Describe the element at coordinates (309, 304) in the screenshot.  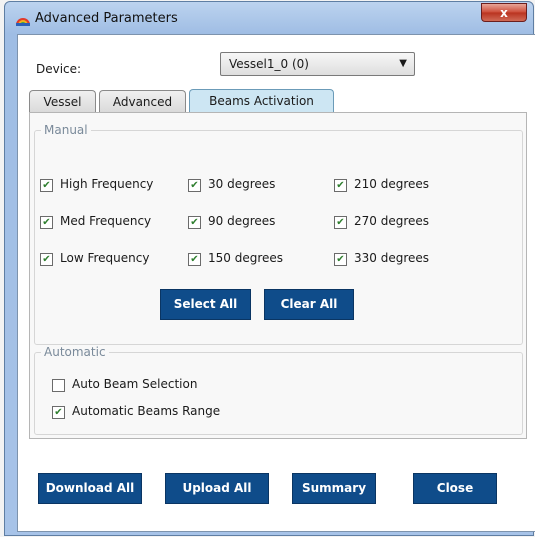
I see `clear-all-button: Clear All` at that location.